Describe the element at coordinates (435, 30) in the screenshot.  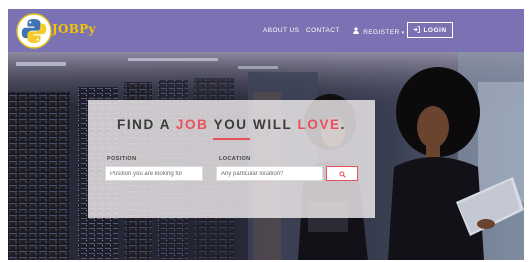
I see `login-label: LOGIN` at that location.